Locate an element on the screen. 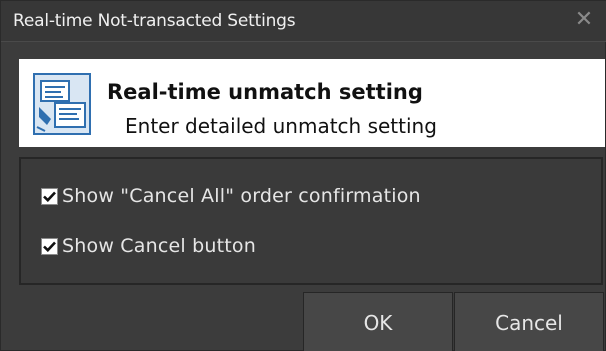 The height and width of the screenshot is (351, 606). settings-document-icon is located at coordinates (62, 104).